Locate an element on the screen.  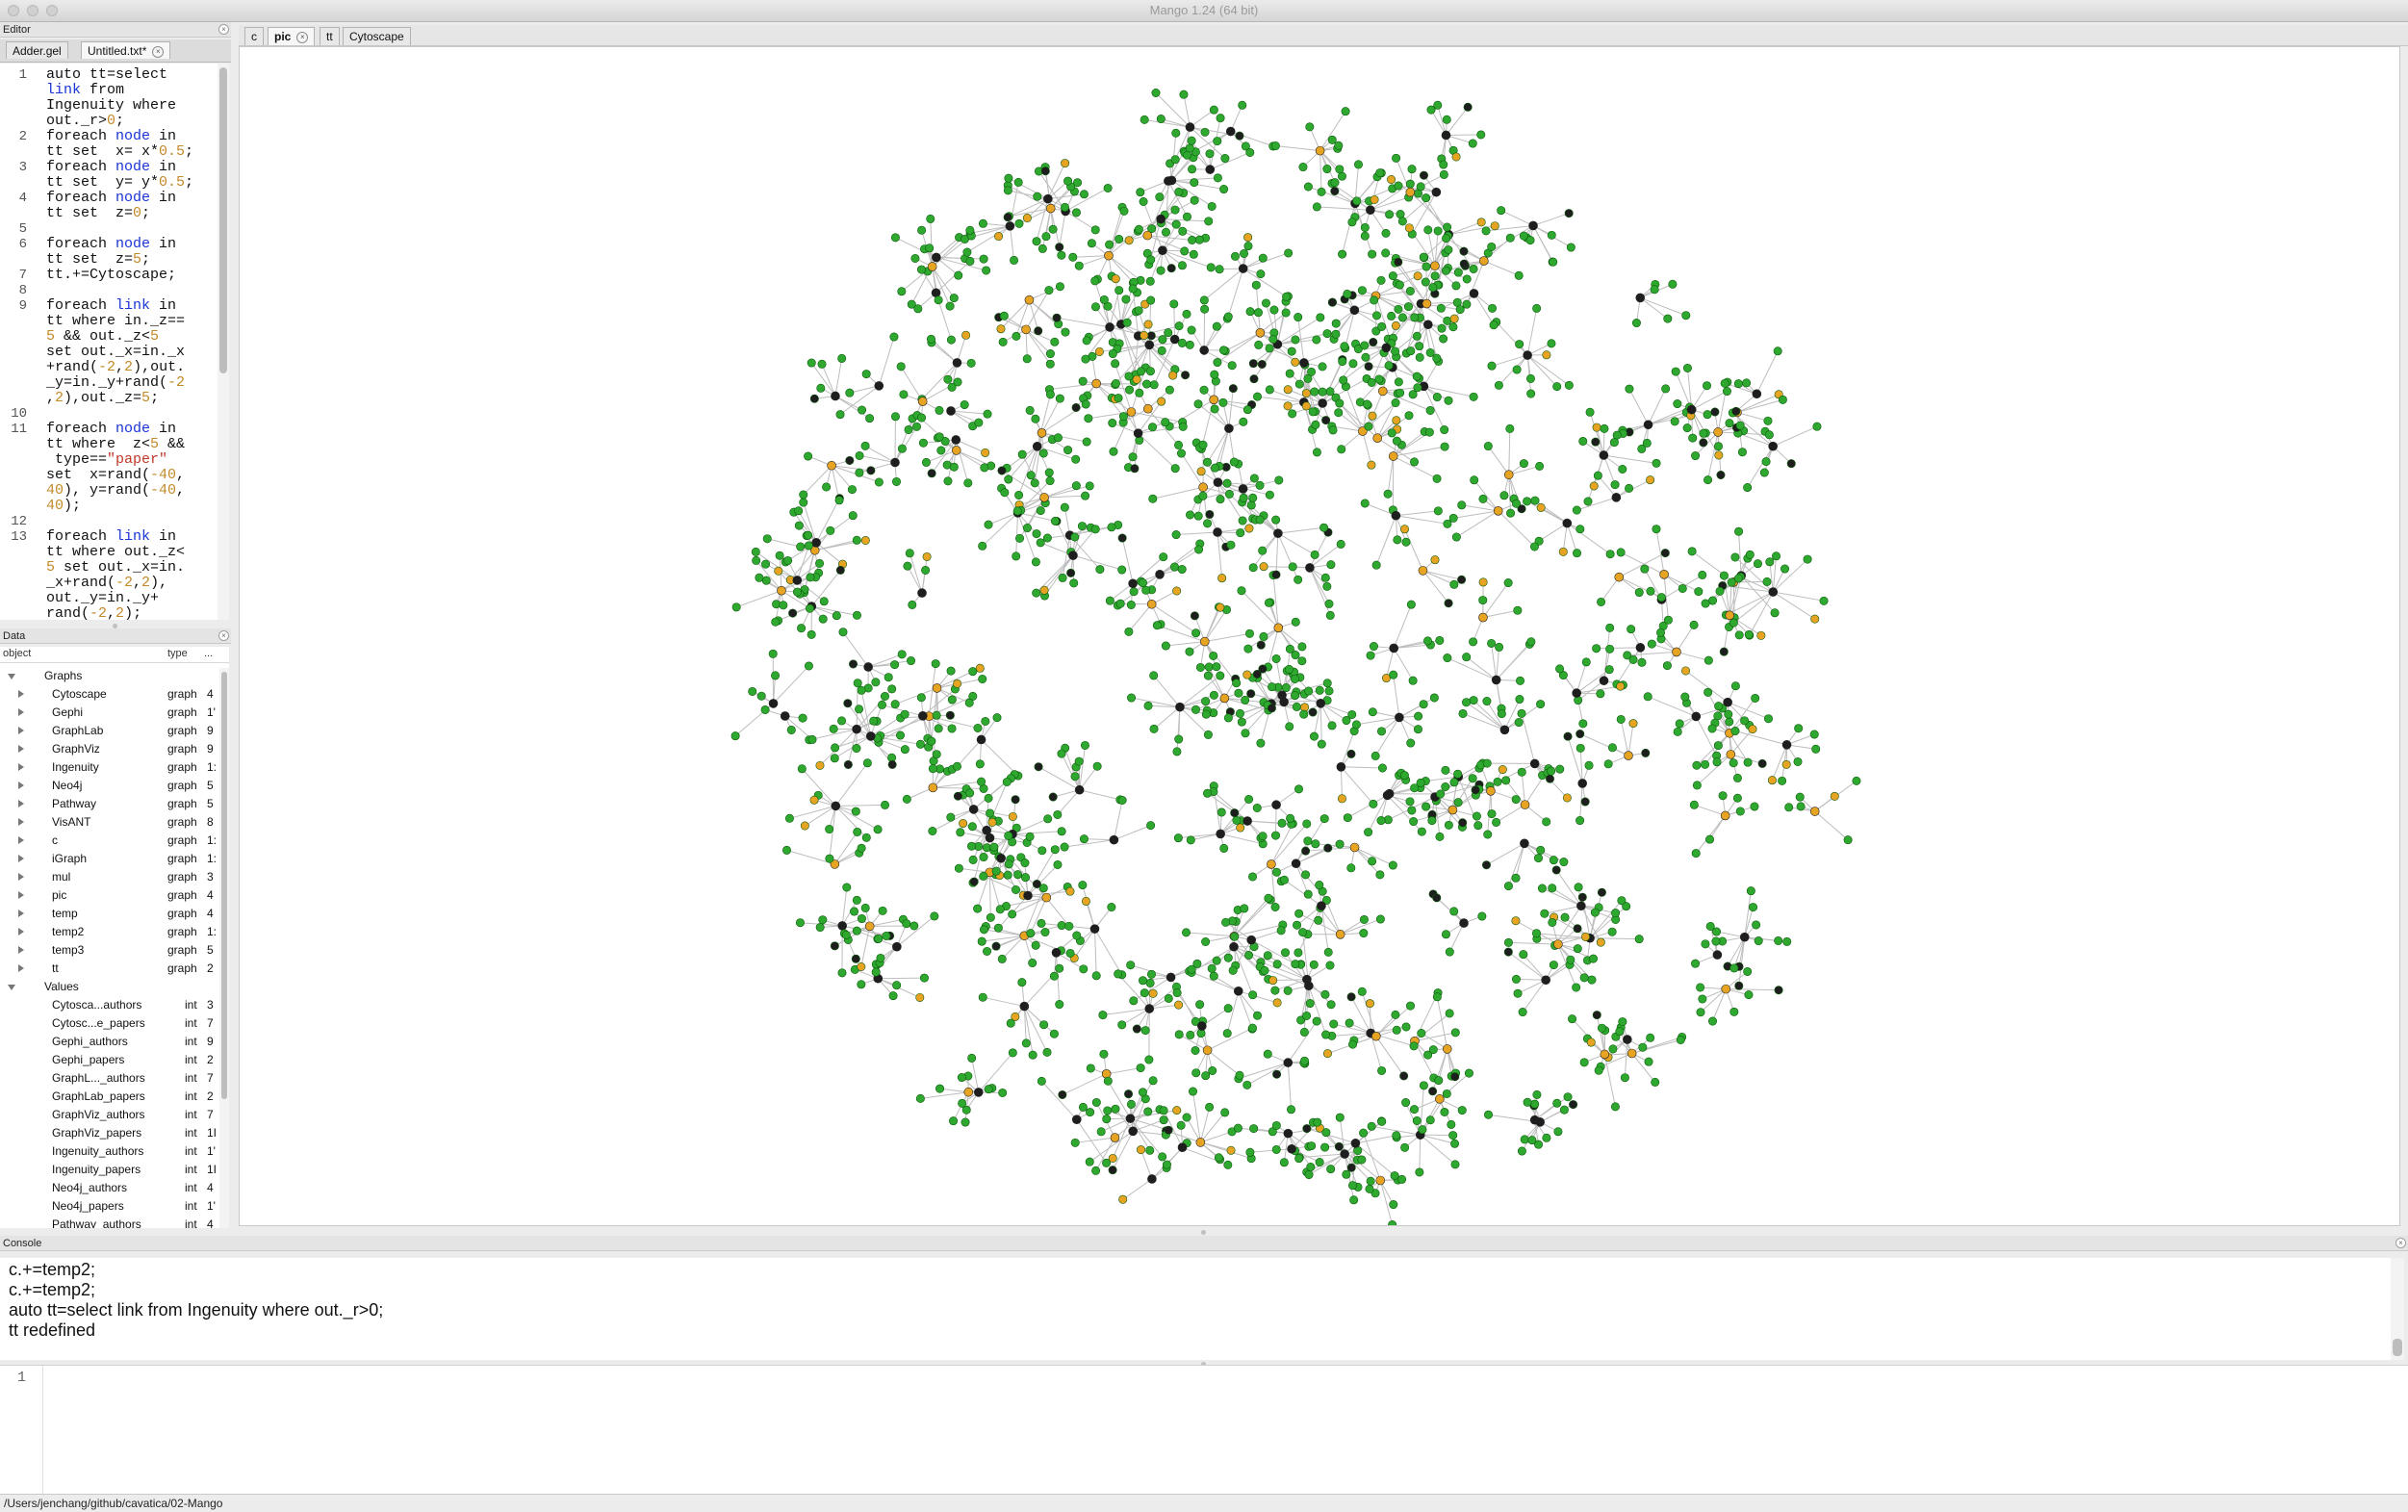
tree-group-values: Values is located at coordinates (110, 987).